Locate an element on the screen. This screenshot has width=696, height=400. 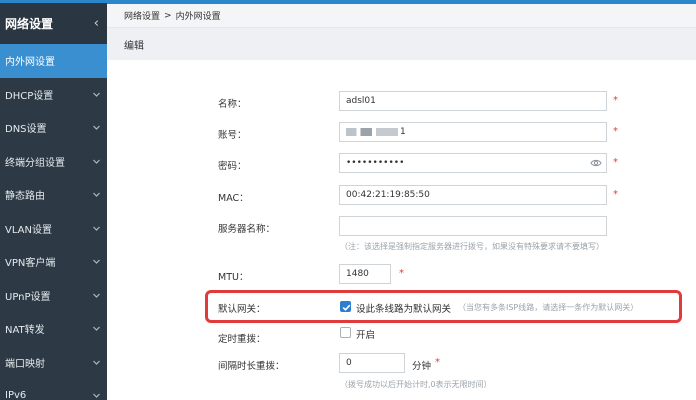
eye-icon is located at coordinates (596, 163).